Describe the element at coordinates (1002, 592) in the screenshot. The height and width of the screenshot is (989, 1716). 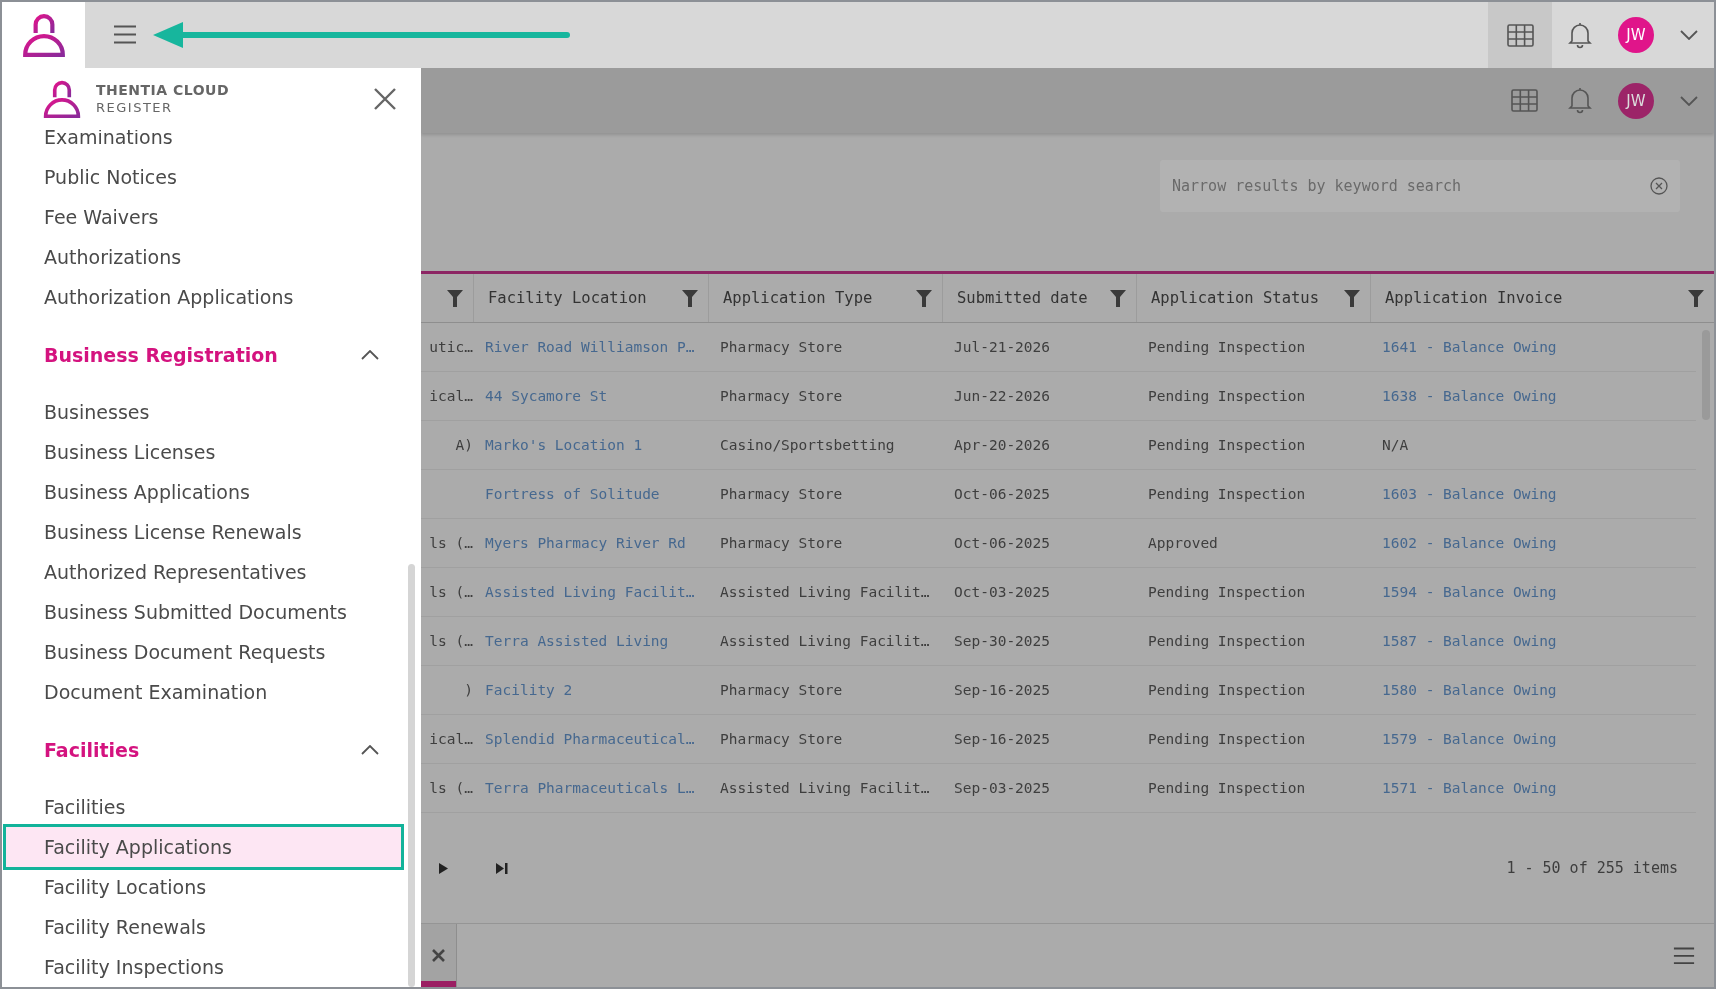
I see `table-cell-text: Oct-03-2025` at that location.